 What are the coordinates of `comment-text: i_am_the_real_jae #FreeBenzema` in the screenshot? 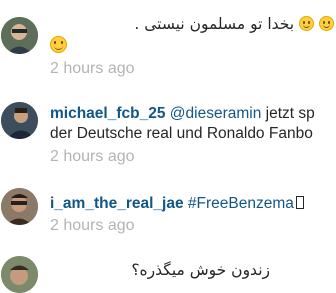 It's located at (193, 204).